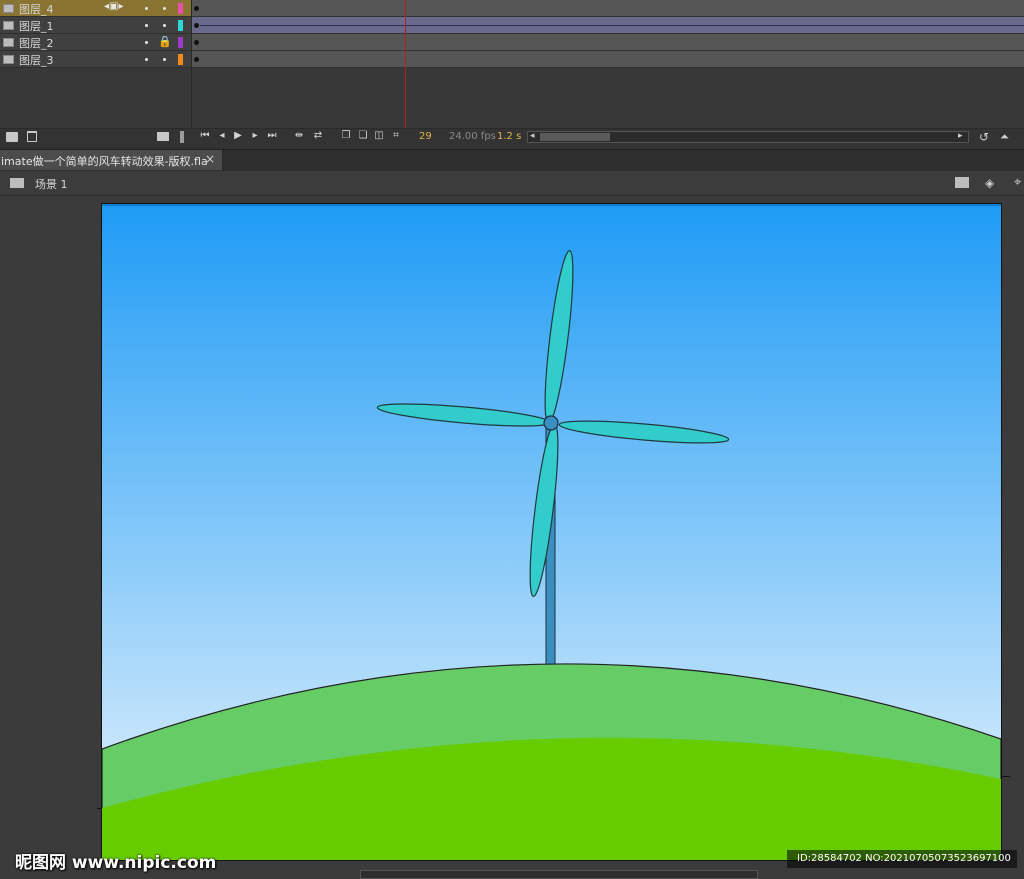  What do you see at coordinates (51, 184) in the screenshot?
I see `scene-label: 场景 1` at bounding box center [51, 184].